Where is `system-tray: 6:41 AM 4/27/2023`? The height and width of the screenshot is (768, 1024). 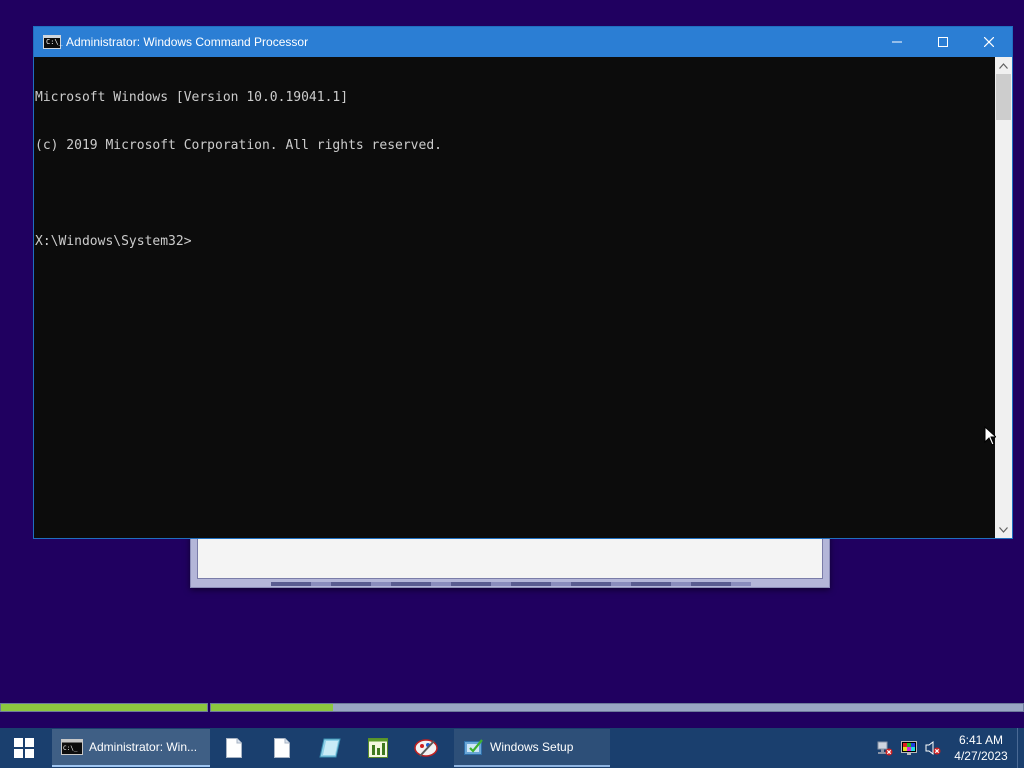
system-tray: 6:41 AM 4/27/2023 is located at coordinates (948, 748).